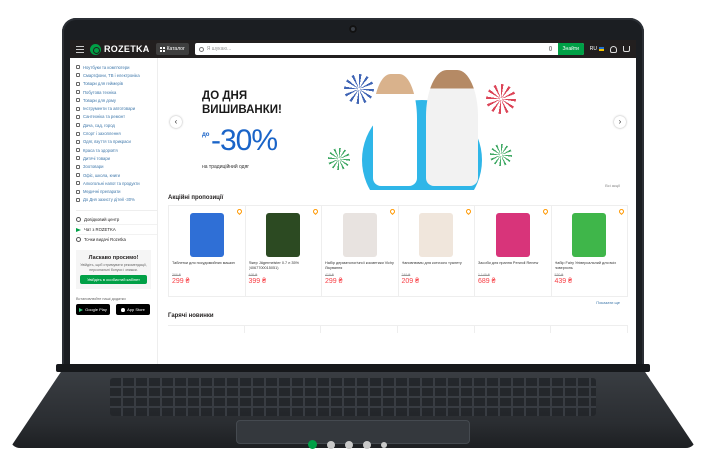  I want to click on sidebar-category: Побутова техніка, so click(116, 92).